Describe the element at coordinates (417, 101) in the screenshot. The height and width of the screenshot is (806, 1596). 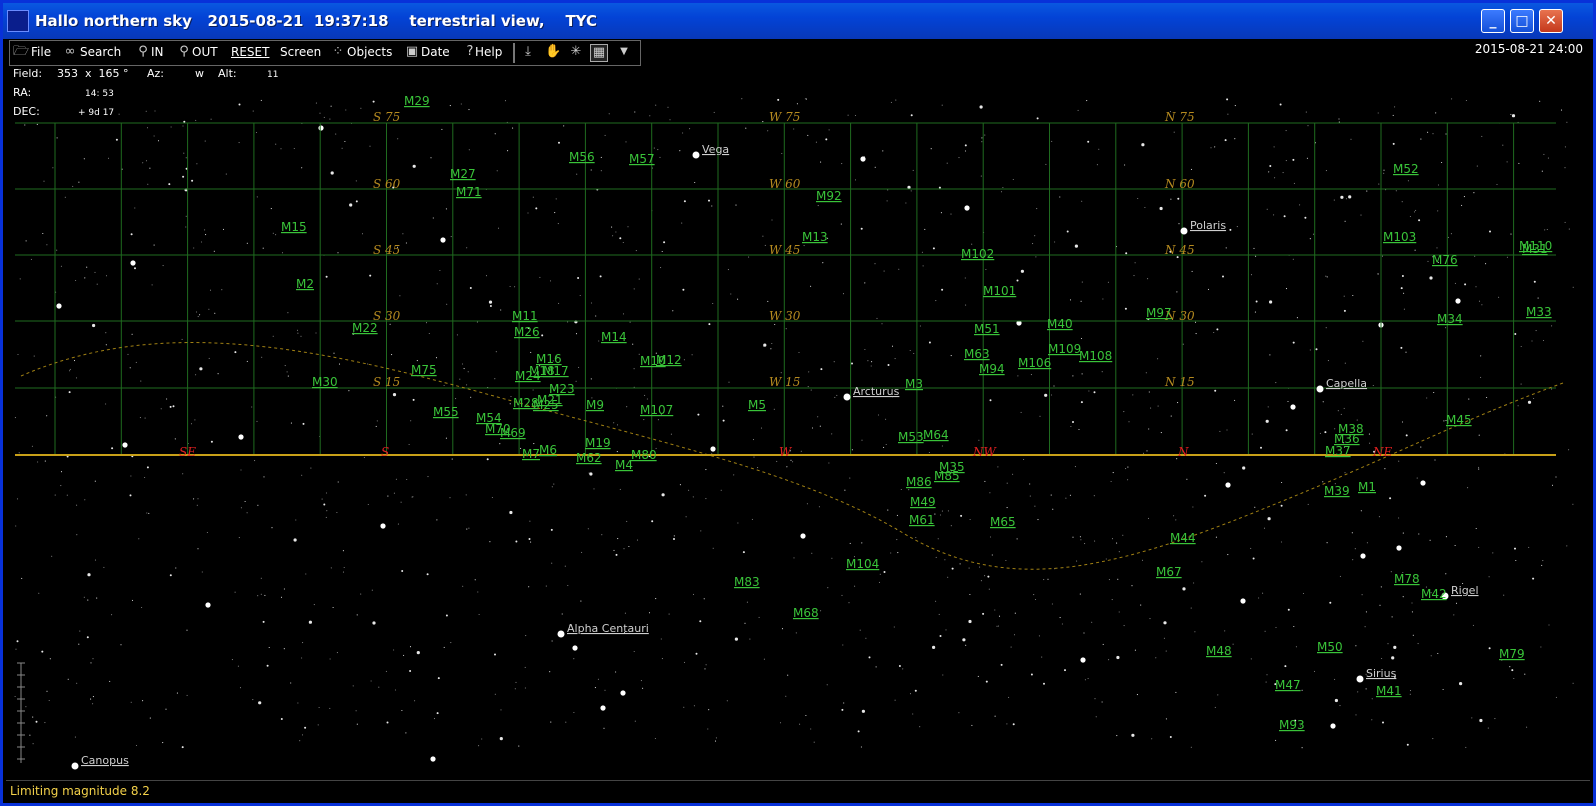
I see `messier-object-label: M29` at that location.